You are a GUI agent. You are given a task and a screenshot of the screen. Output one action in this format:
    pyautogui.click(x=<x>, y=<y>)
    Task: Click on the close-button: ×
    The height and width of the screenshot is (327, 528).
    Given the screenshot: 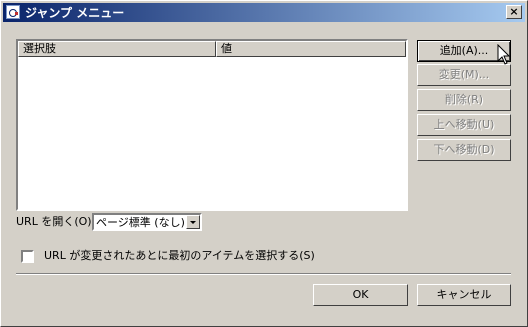 What is the action you would take?
    pyautogui.click(x=514, y=12)
    